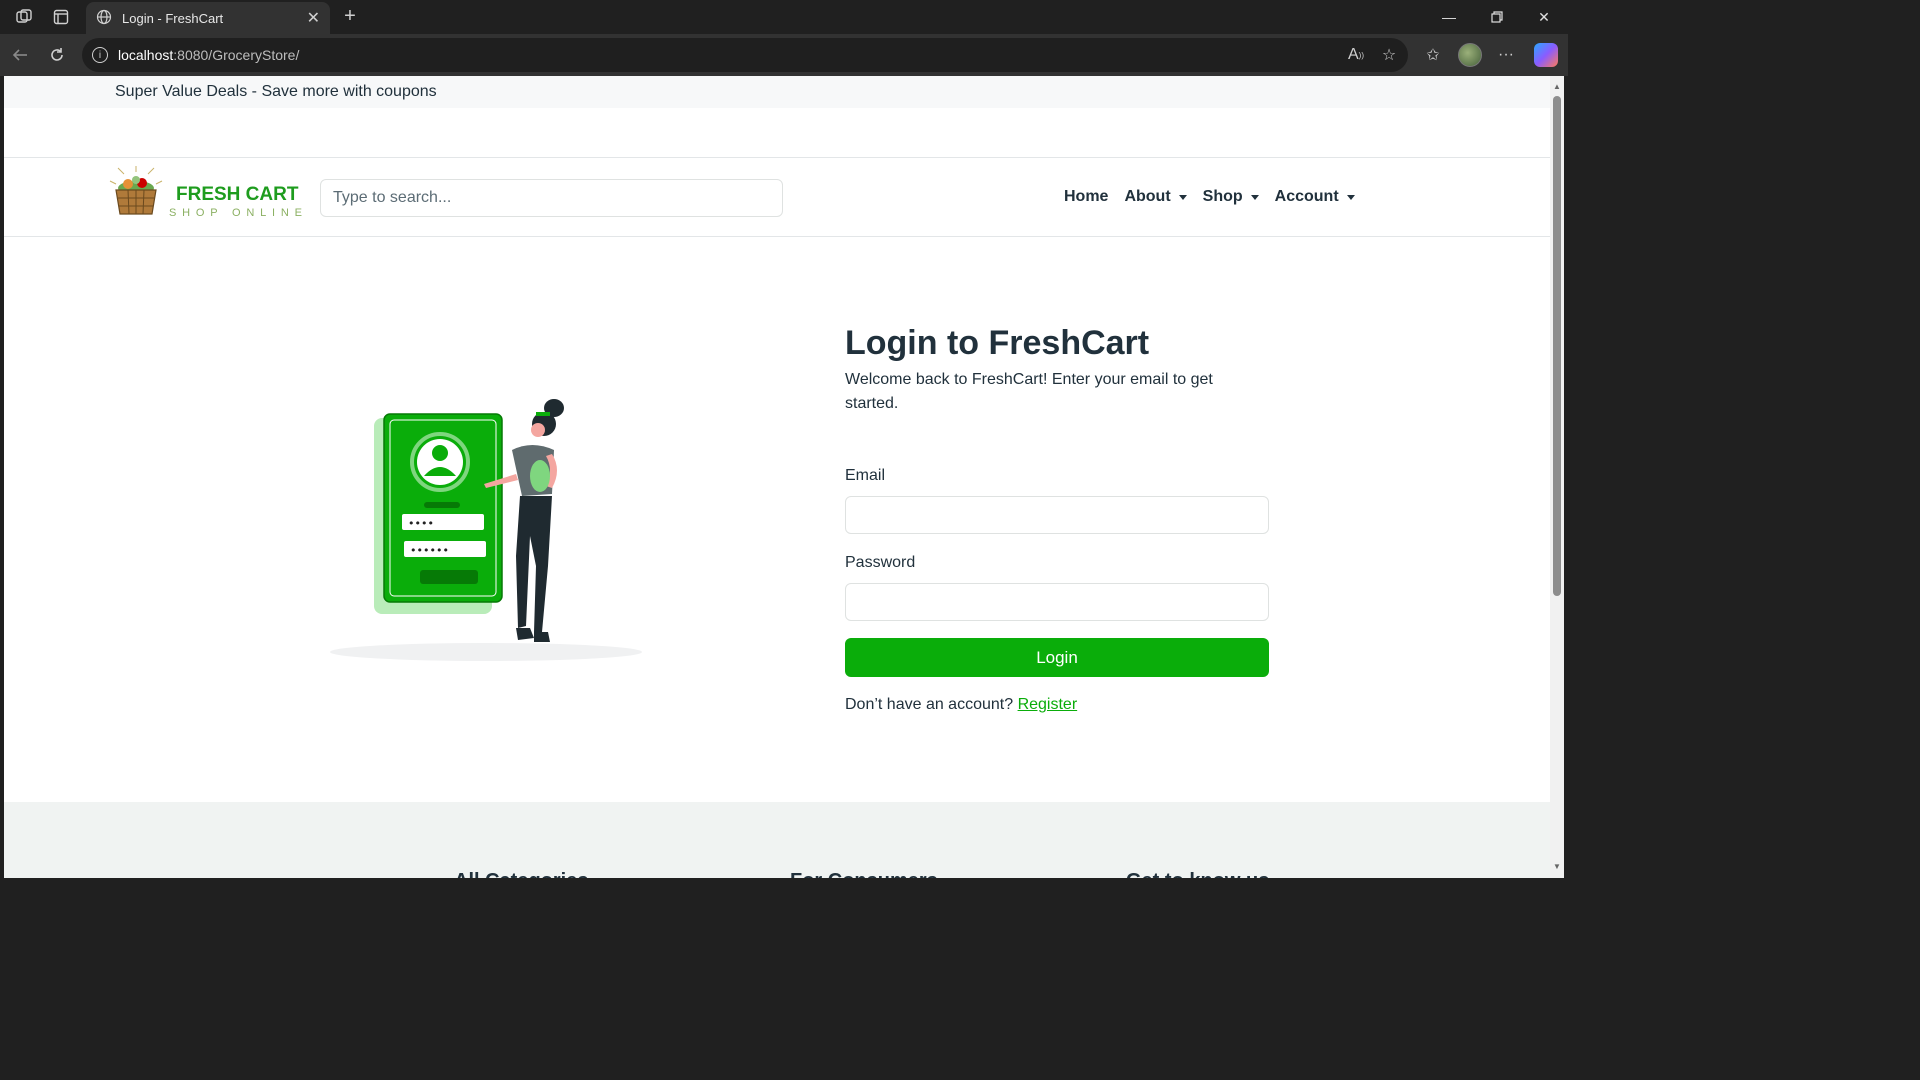 This screenshot has width=1920, height=1080. I want to click on favorite-star-icon: ☆, so click(1389, 55).